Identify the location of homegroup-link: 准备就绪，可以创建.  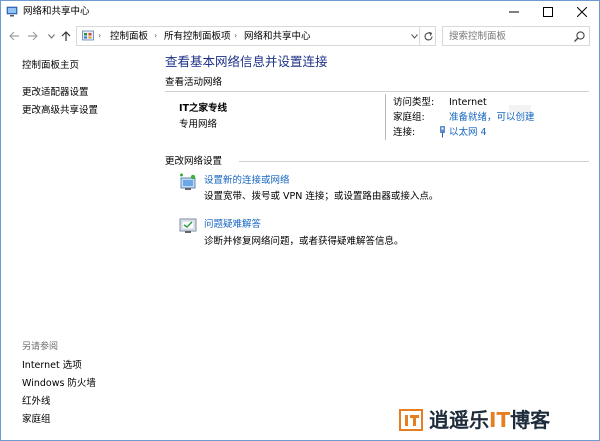
(492, 117).